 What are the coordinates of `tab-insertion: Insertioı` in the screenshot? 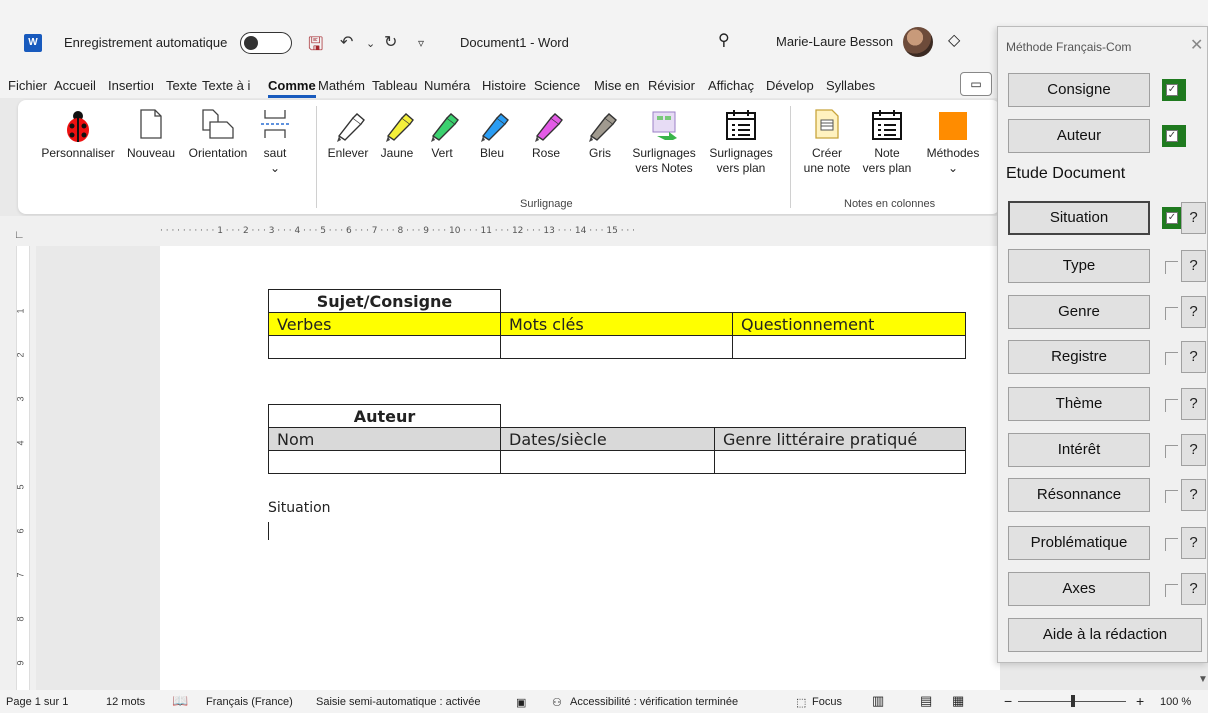 It's located at (131, 85).